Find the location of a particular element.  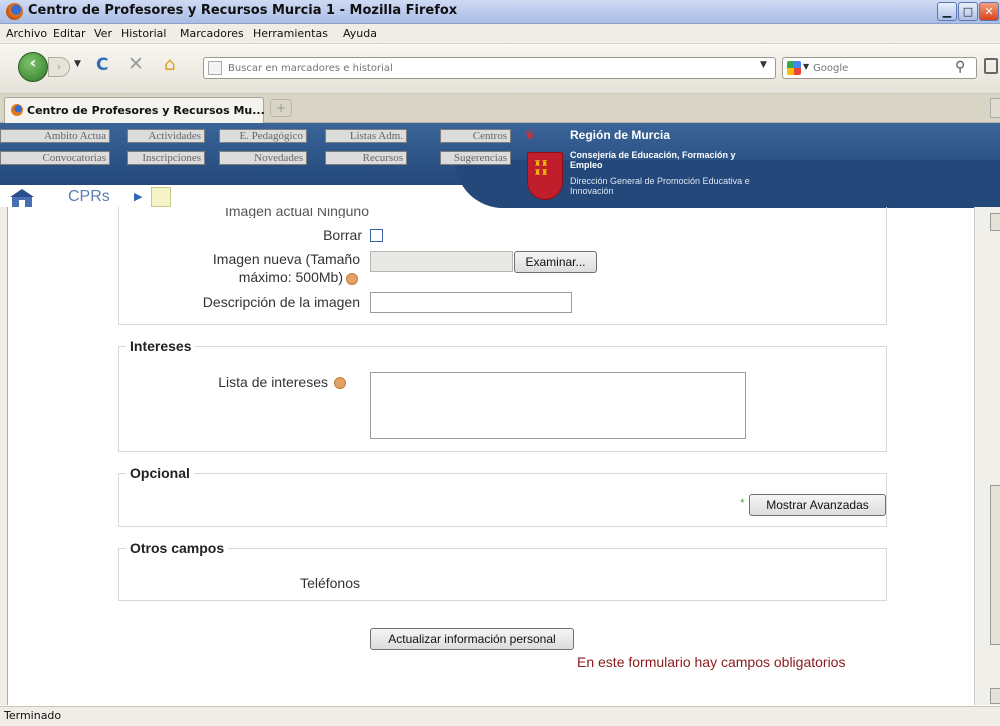

lista-intereses-textarea is located at coordinates (558, 405).